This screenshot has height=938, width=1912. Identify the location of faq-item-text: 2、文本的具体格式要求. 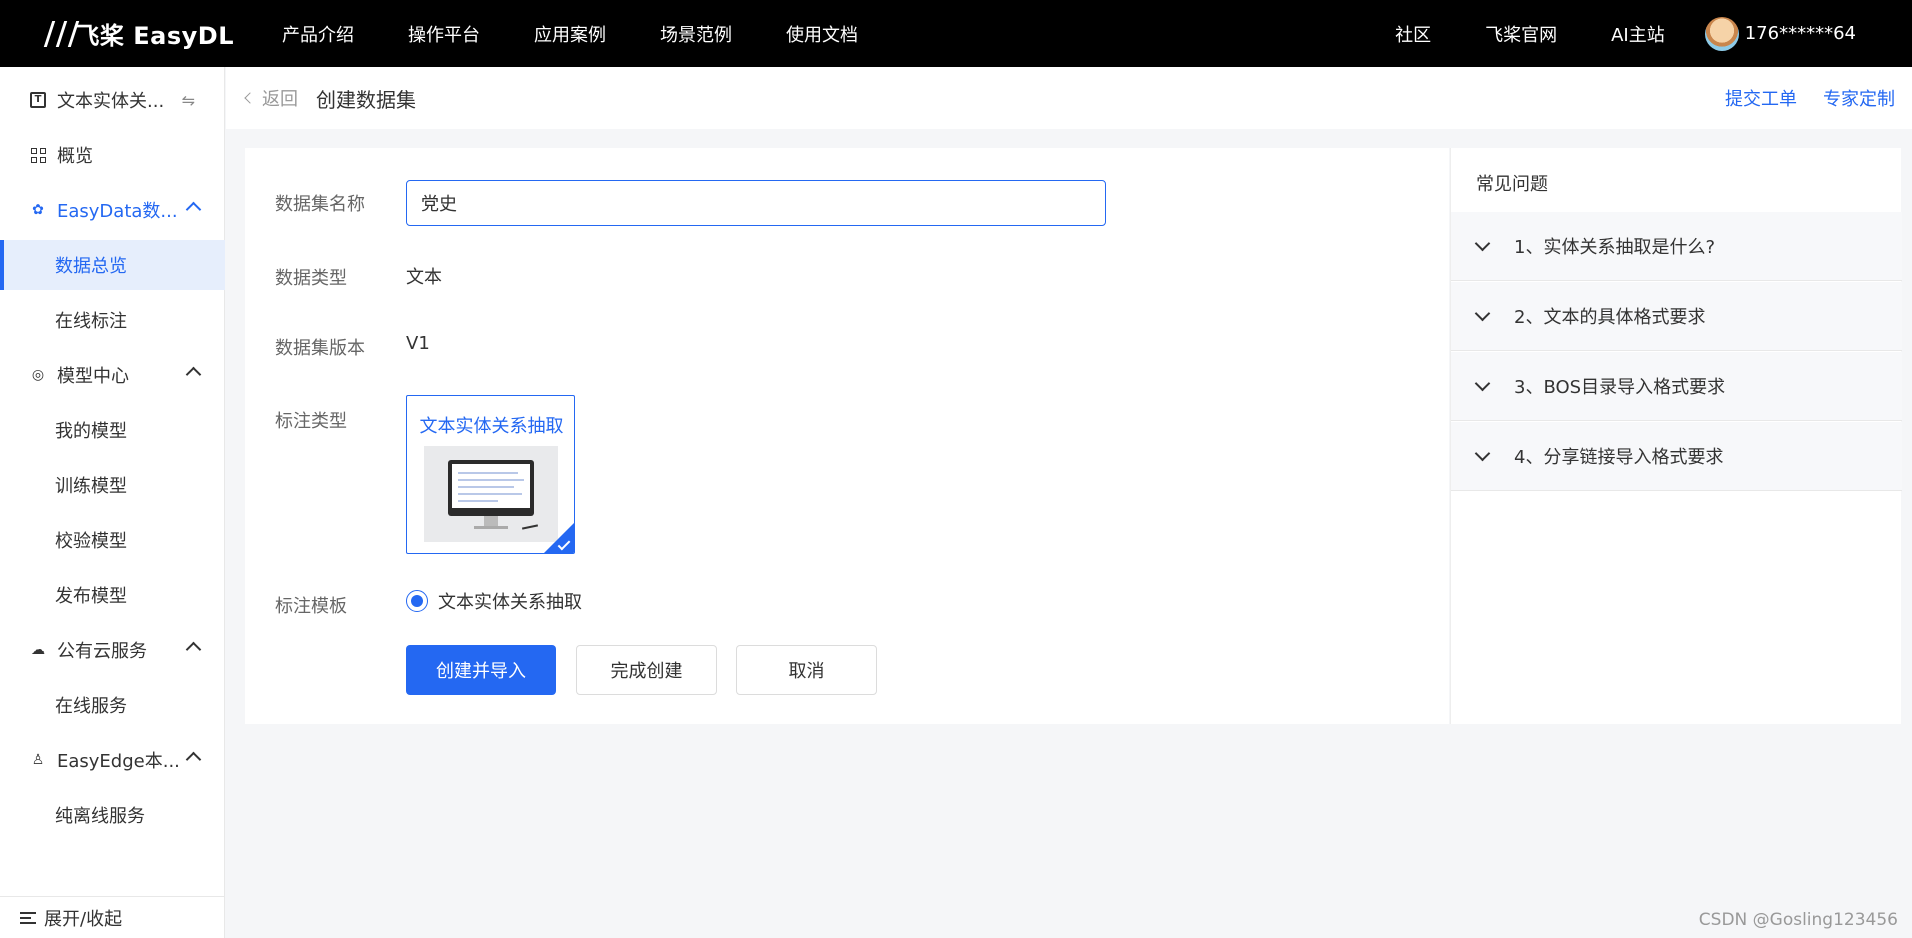
(1610, 317).